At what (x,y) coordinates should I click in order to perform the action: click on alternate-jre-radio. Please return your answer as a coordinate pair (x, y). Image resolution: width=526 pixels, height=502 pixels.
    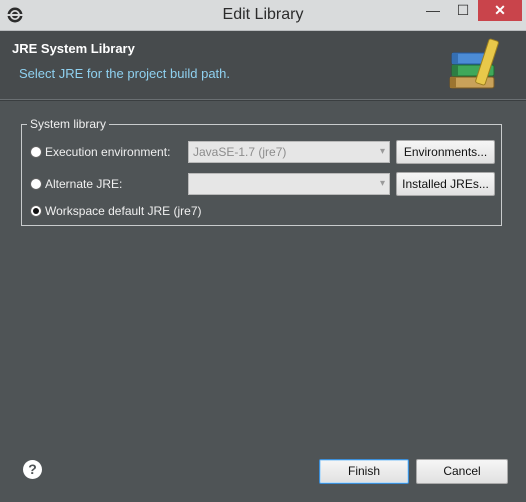
    Looking at the image, I should click on (36, 184).